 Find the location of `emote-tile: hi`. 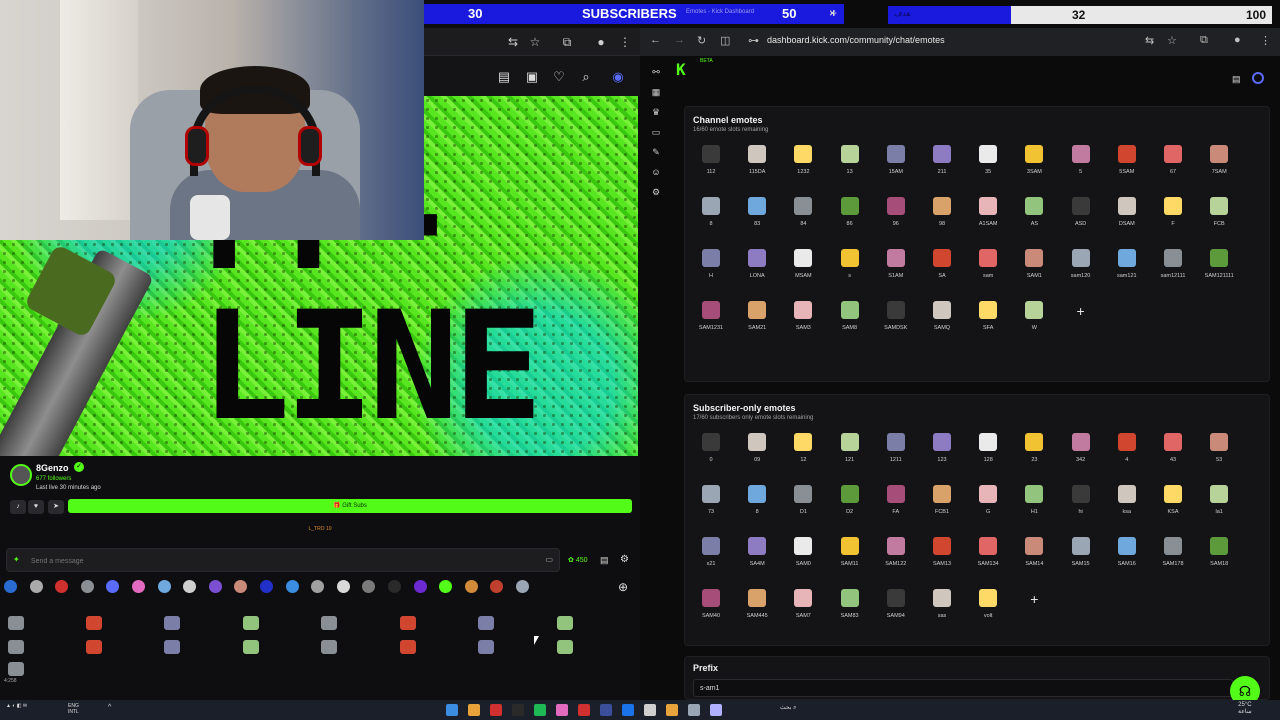

emote-tile: hi is located at coordinates (1081, 500).